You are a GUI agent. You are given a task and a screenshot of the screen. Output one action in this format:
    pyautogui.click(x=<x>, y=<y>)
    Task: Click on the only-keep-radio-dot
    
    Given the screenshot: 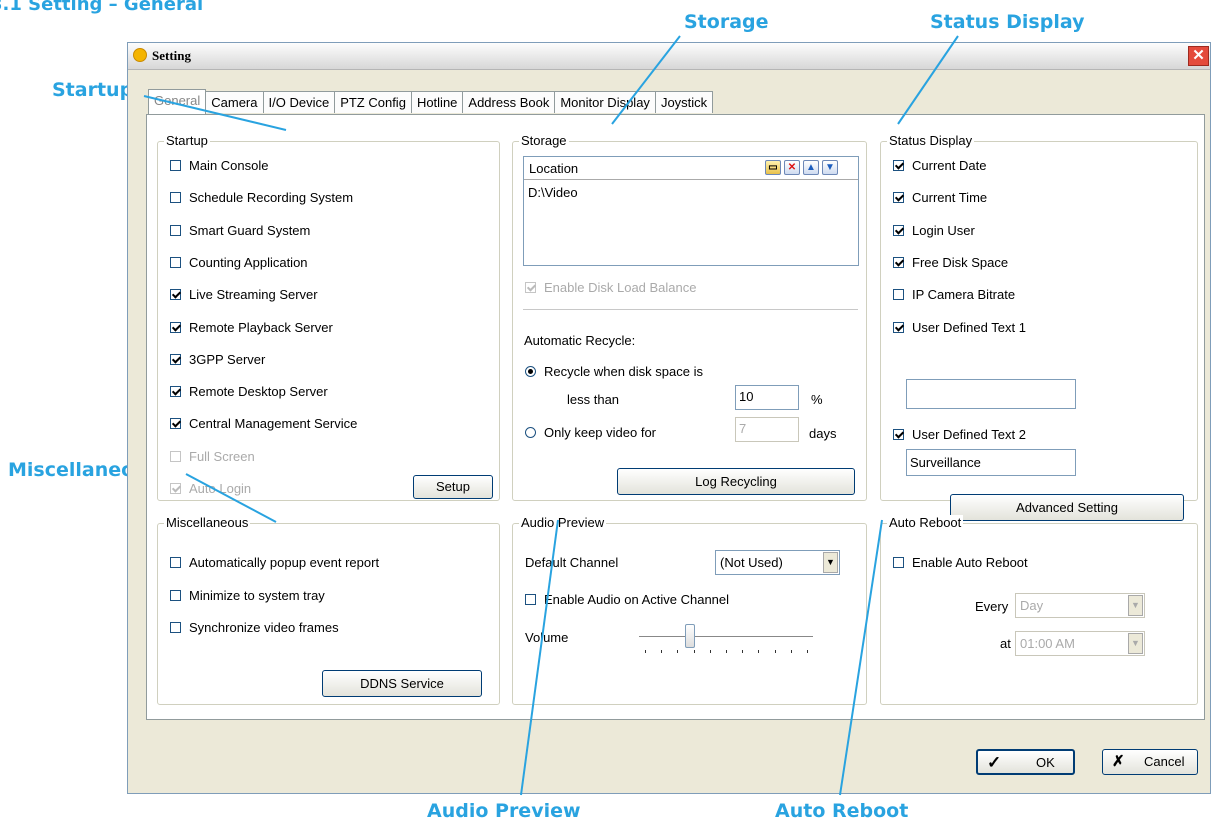 What is the action you would take?
    pyautogui.click(x=530, y=432)
    